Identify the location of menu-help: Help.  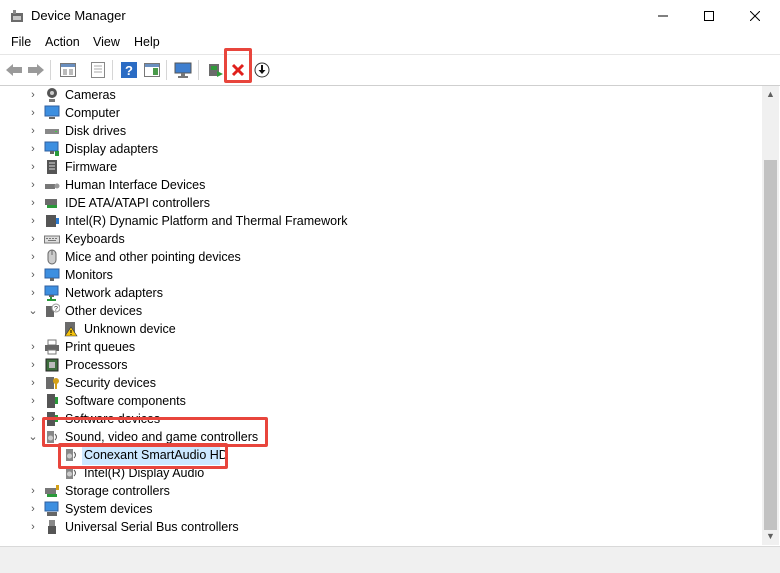
(147, 42).